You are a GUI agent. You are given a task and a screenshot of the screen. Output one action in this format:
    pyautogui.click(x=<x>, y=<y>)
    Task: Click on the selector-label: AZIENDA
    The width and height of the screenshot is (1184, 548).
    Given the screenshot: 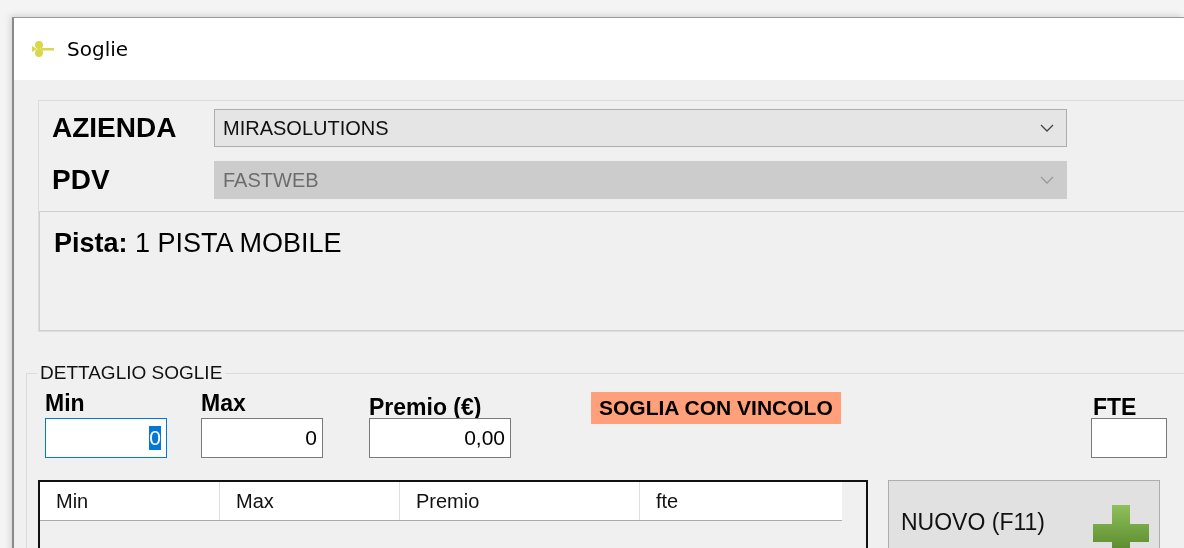 What is the action you would take?
    pyautogui.click(x=115, y=128)
    